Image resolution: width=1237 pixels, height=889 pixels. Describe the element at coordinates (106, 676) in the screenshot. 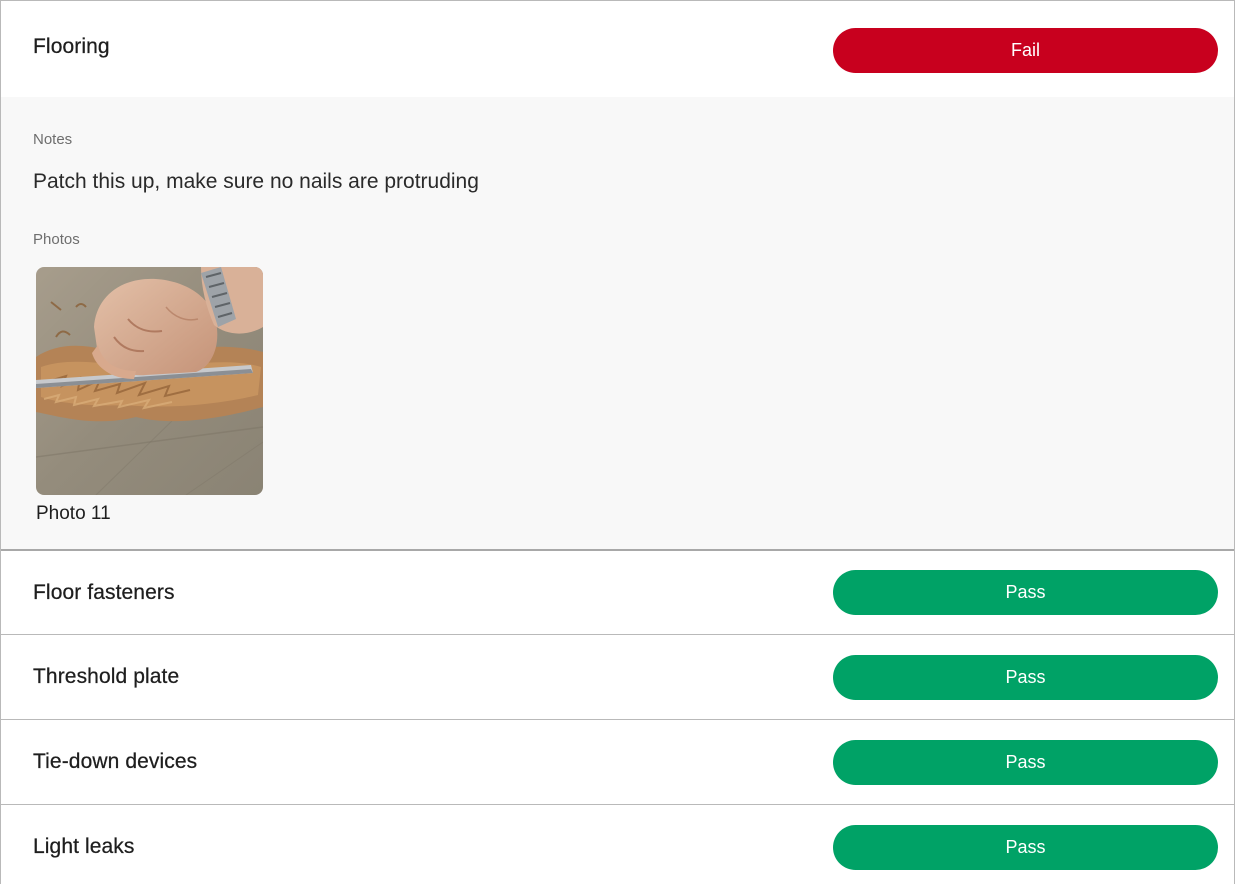

I see `row-title: Threshold plate` at that location.